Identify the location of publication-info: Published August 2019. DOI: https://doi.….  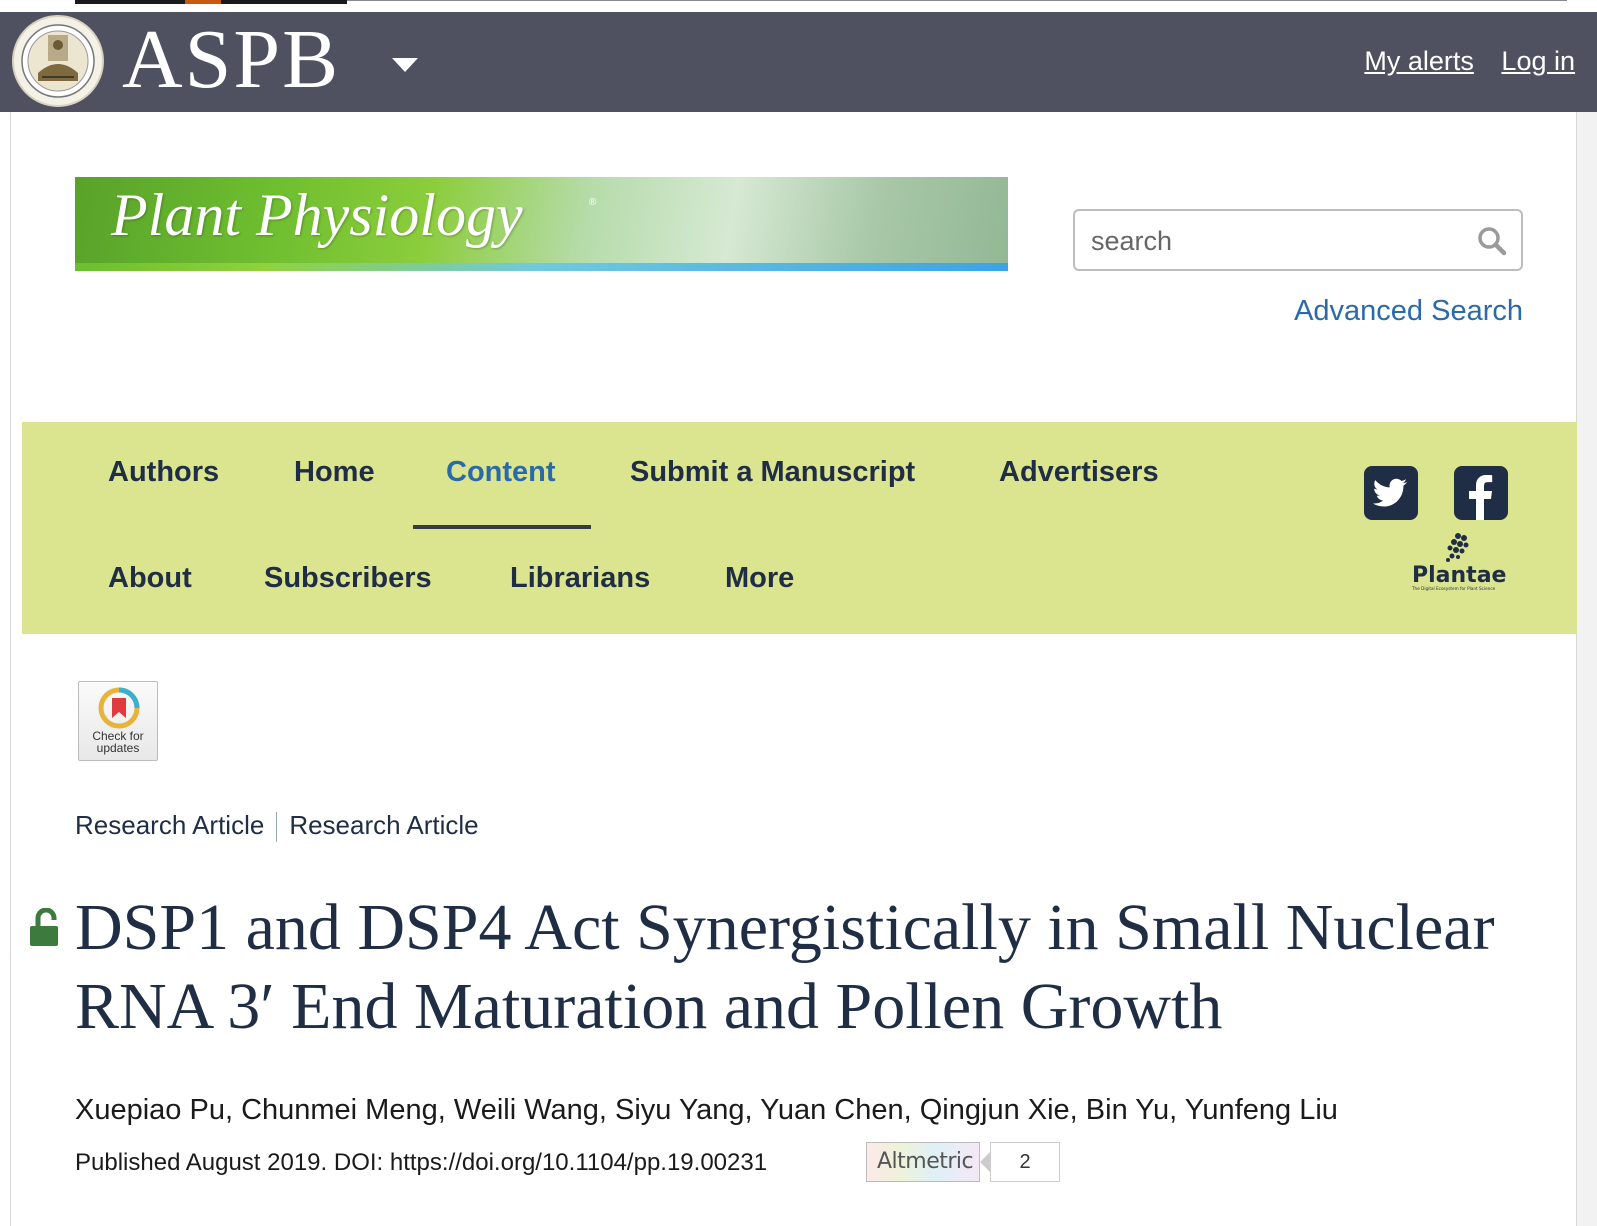
(421, 1162).